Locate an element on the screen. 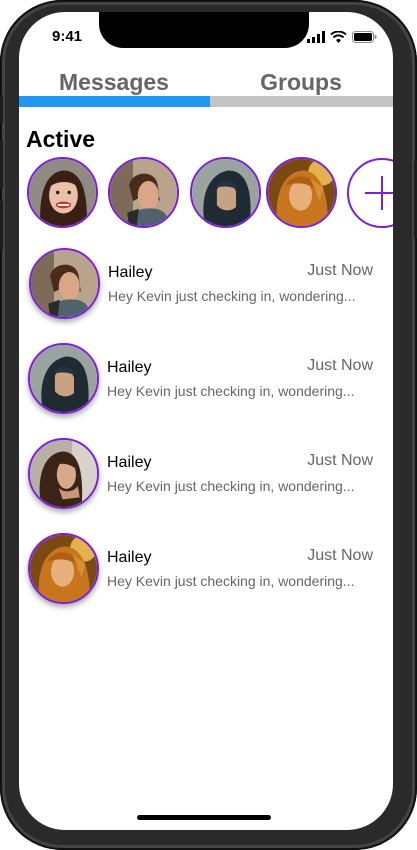 This screenshot has height=850, width=417. signal-icon is located at coordinates (316, 37).